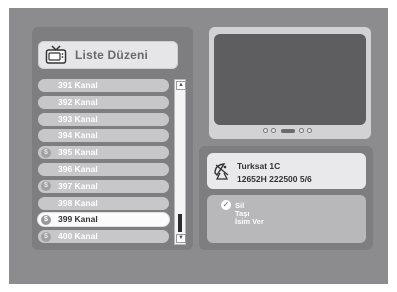  Describe the element at coordinates (181, 85) in the screenshot. I see `scroll-up-button: ▲` at that location.